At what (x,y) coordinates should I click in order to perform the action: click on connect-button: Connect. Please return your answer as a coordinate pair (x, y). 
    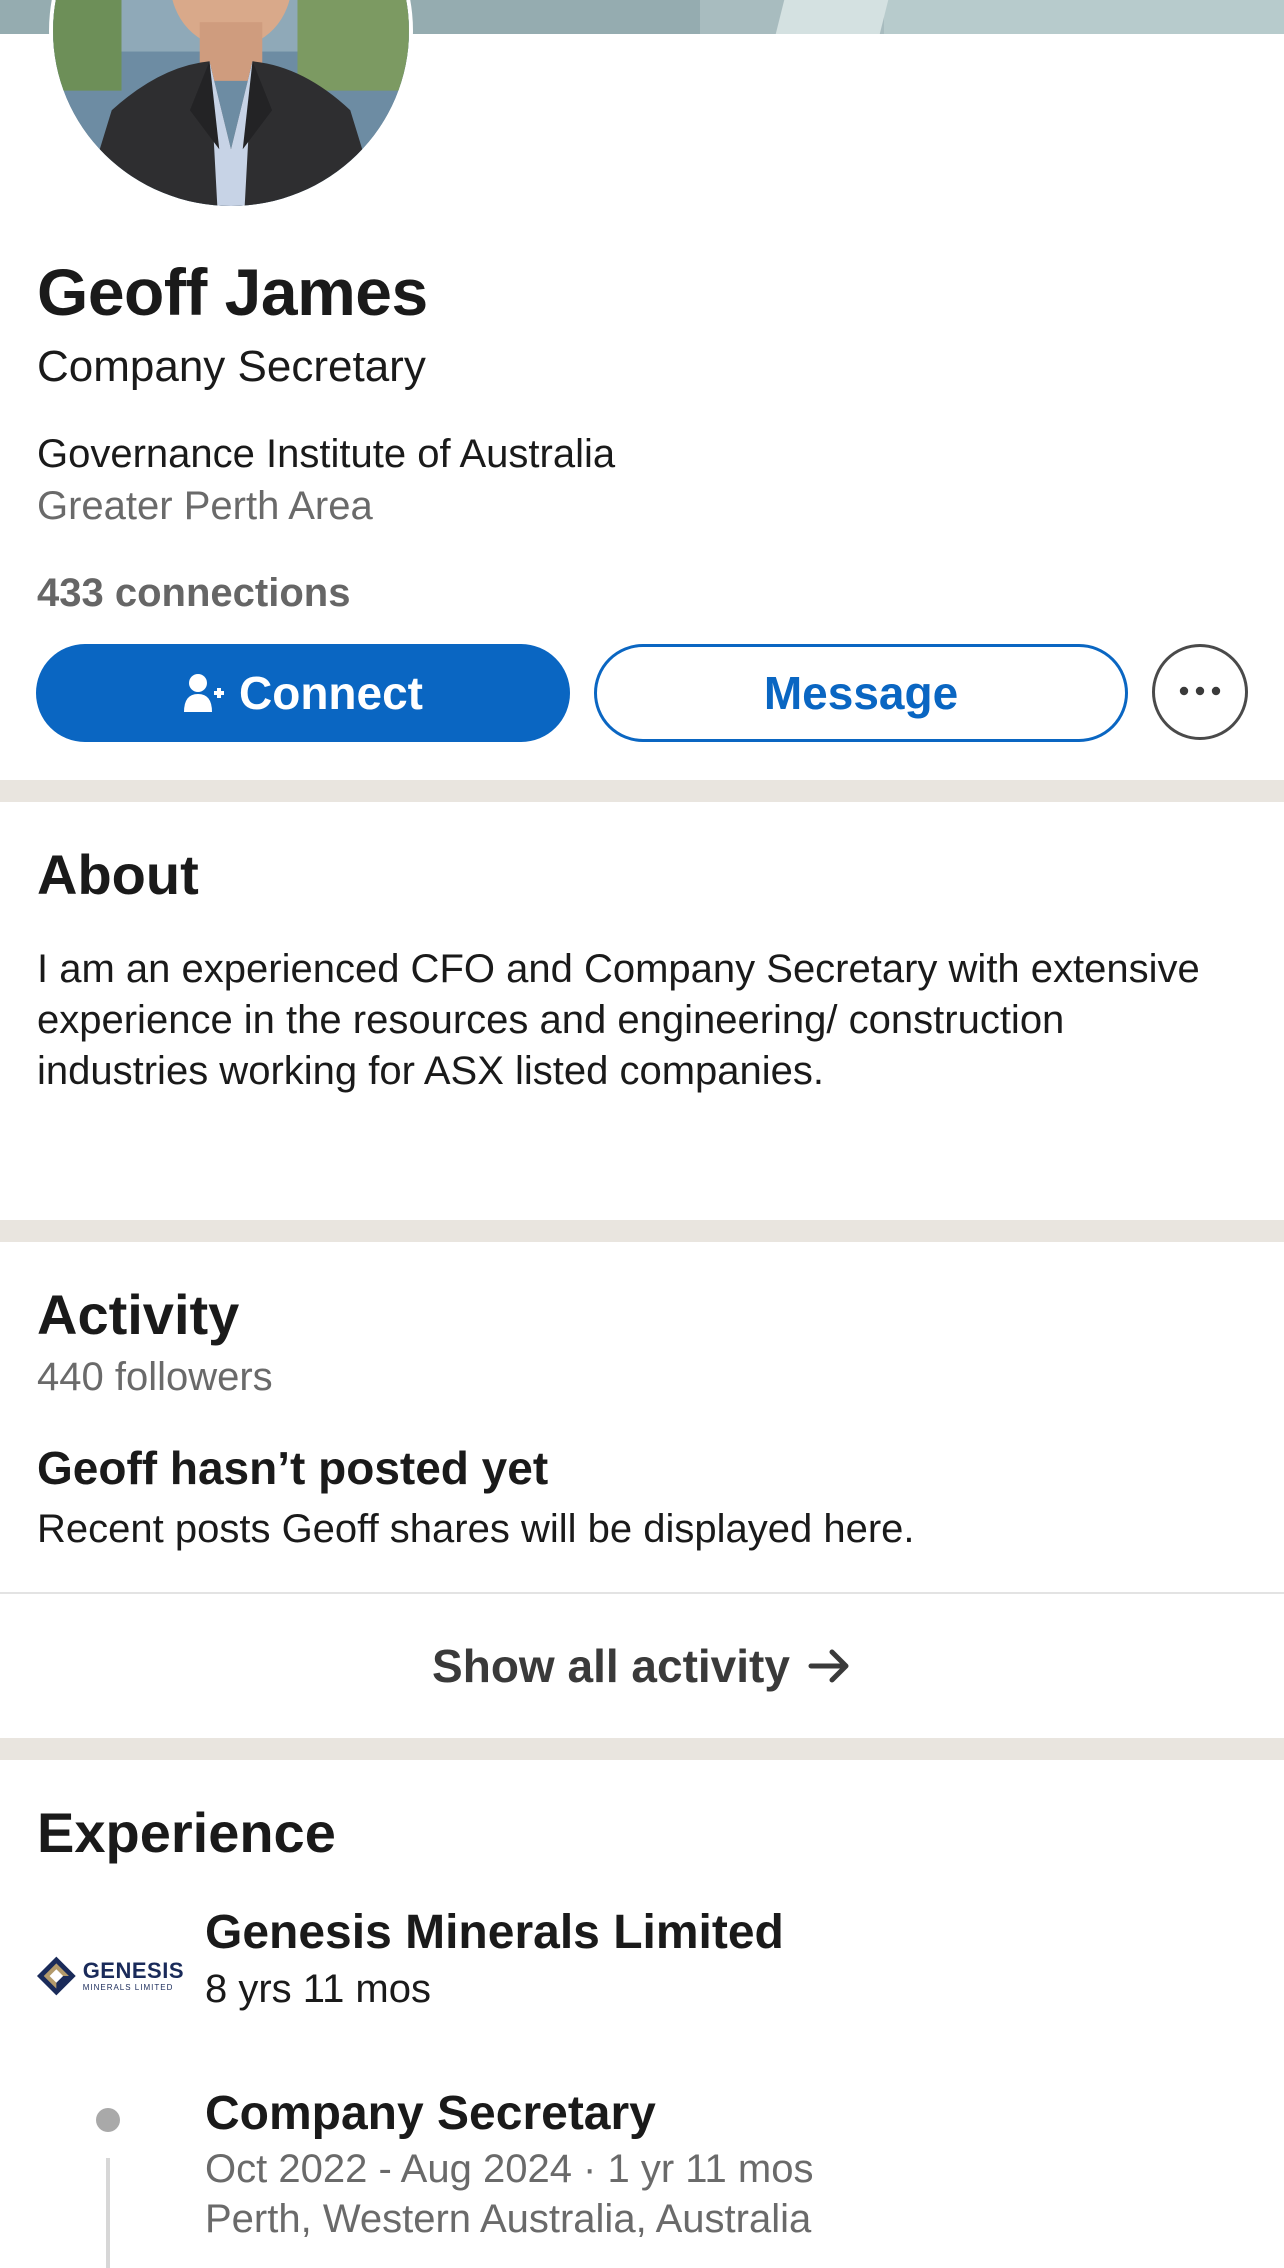
    Looking at the image, I should click on (303, 693).